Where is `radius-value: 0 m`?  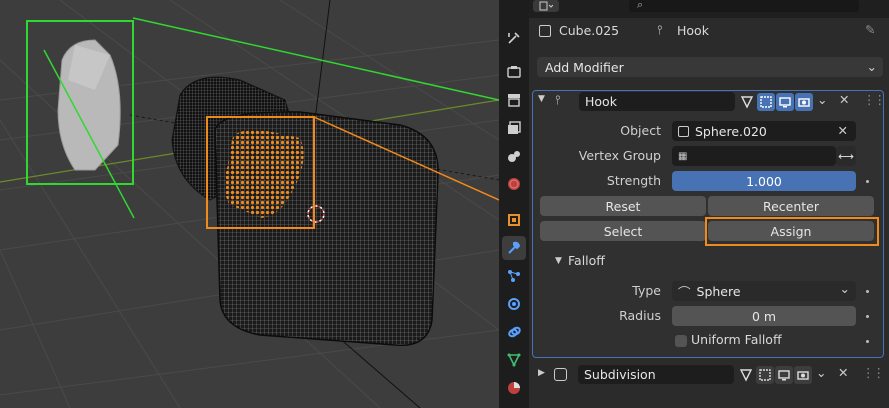
radius-value: 0 m is located at coordinates (764, 316).